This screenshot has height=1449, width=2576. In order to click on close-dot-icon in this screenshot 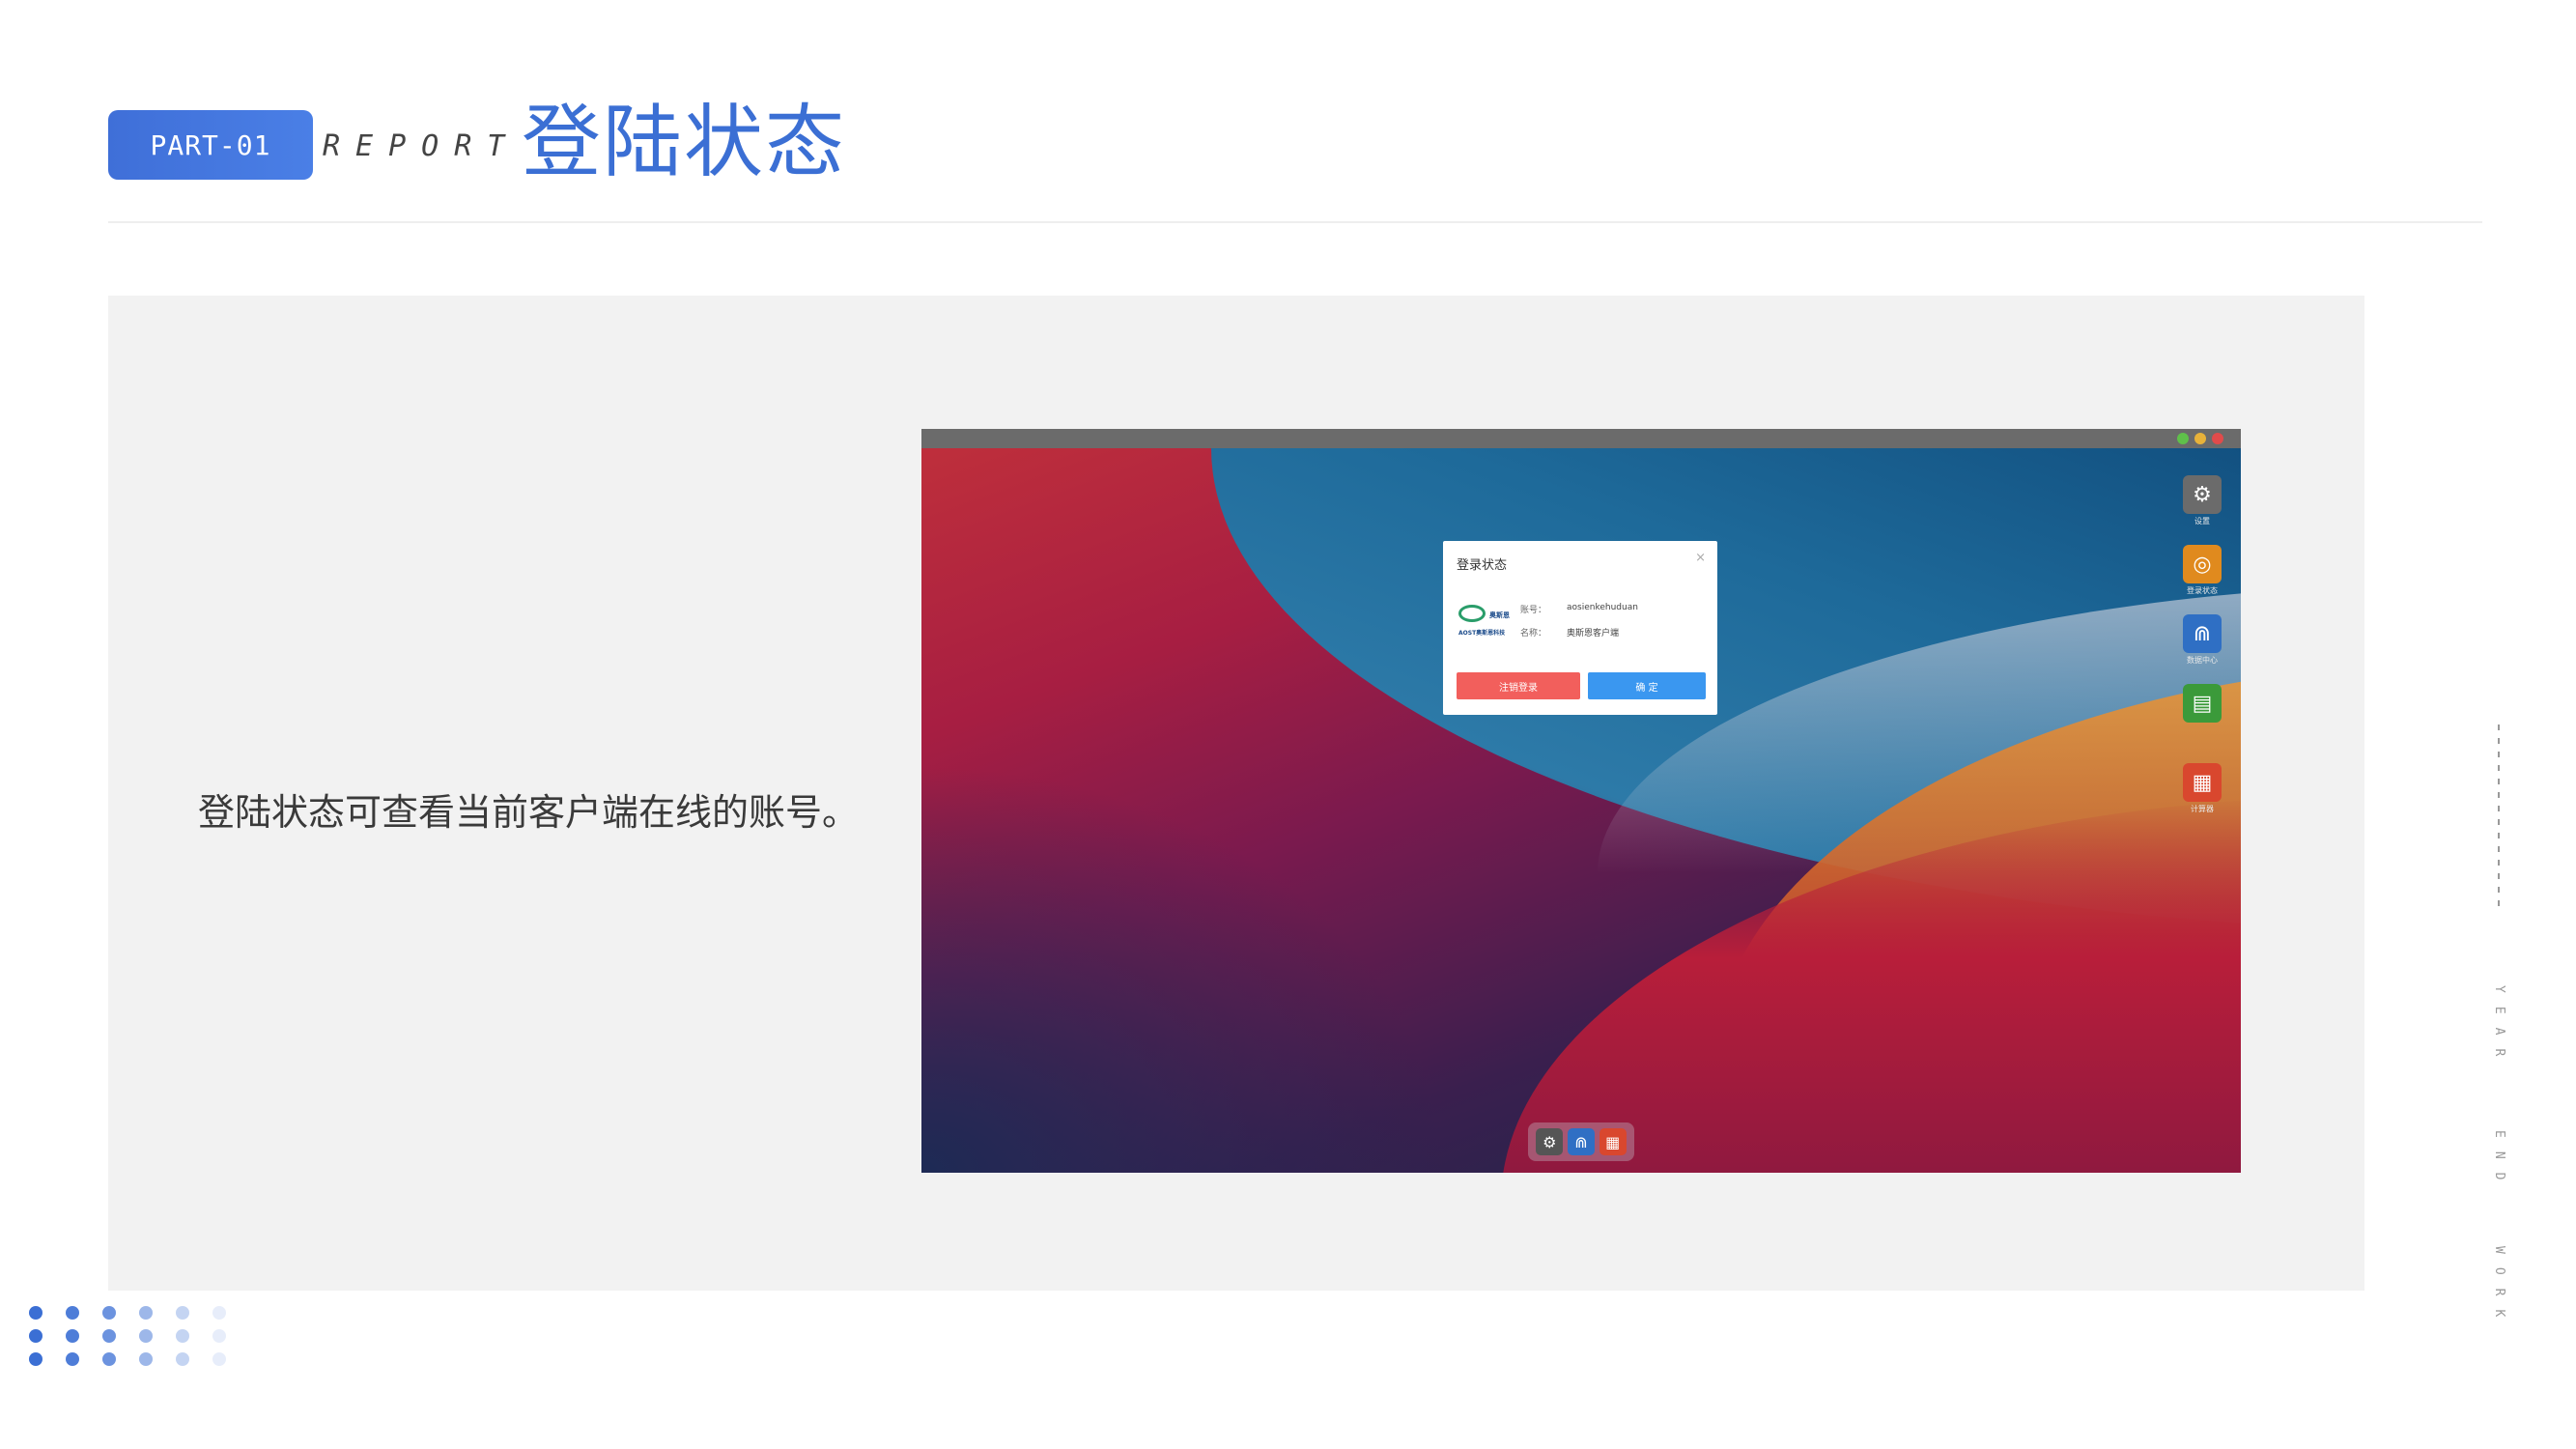, I will do `click(2217, 438)`.